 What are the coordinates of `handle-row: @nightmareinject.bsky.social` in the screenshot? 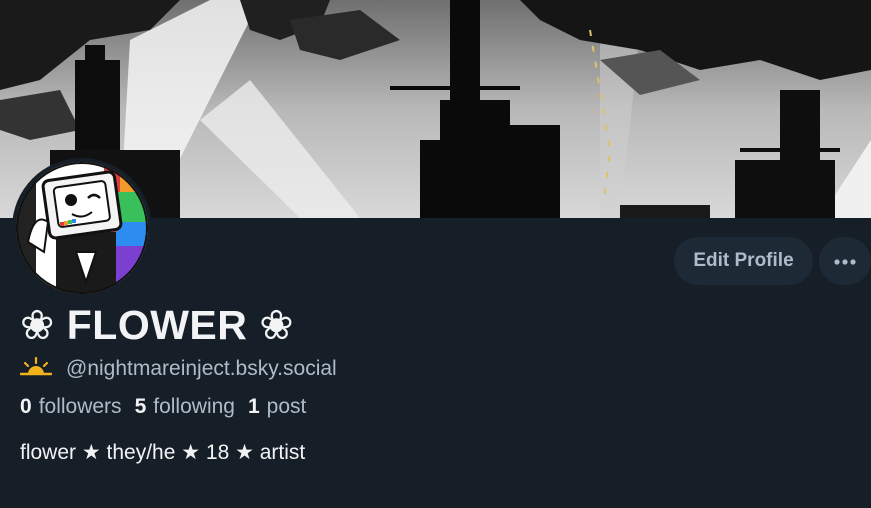 It's located at (178, 369).